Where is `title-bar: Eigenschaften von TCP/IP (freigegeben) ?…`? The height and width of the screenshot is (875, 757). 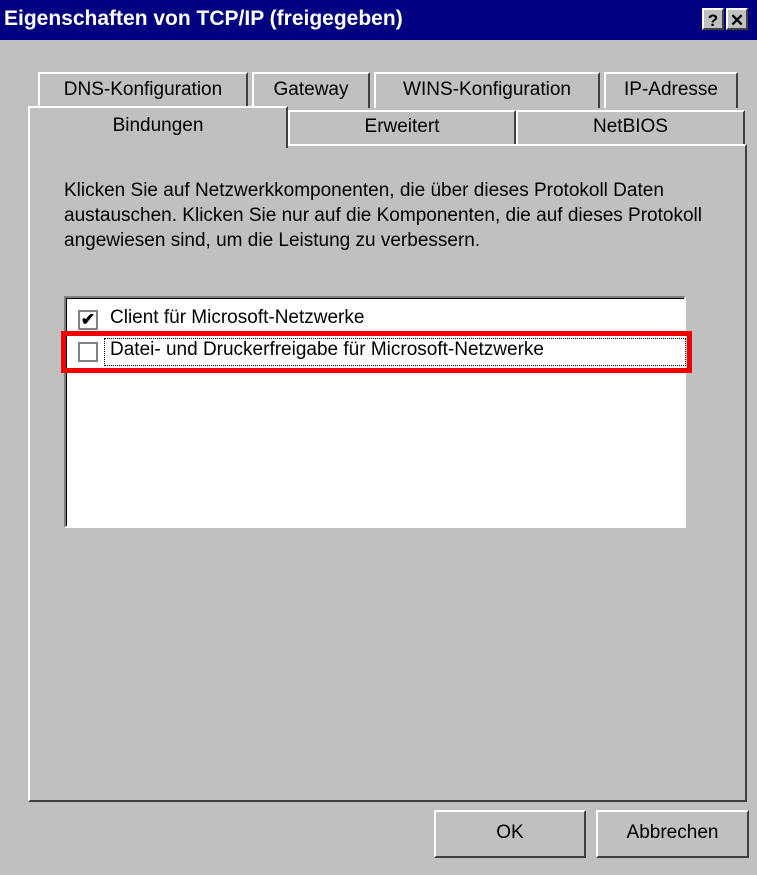 title-bar: Eigenschaften von TCP/IP (freigegeben) ?… is located at coordinates (378, 20).